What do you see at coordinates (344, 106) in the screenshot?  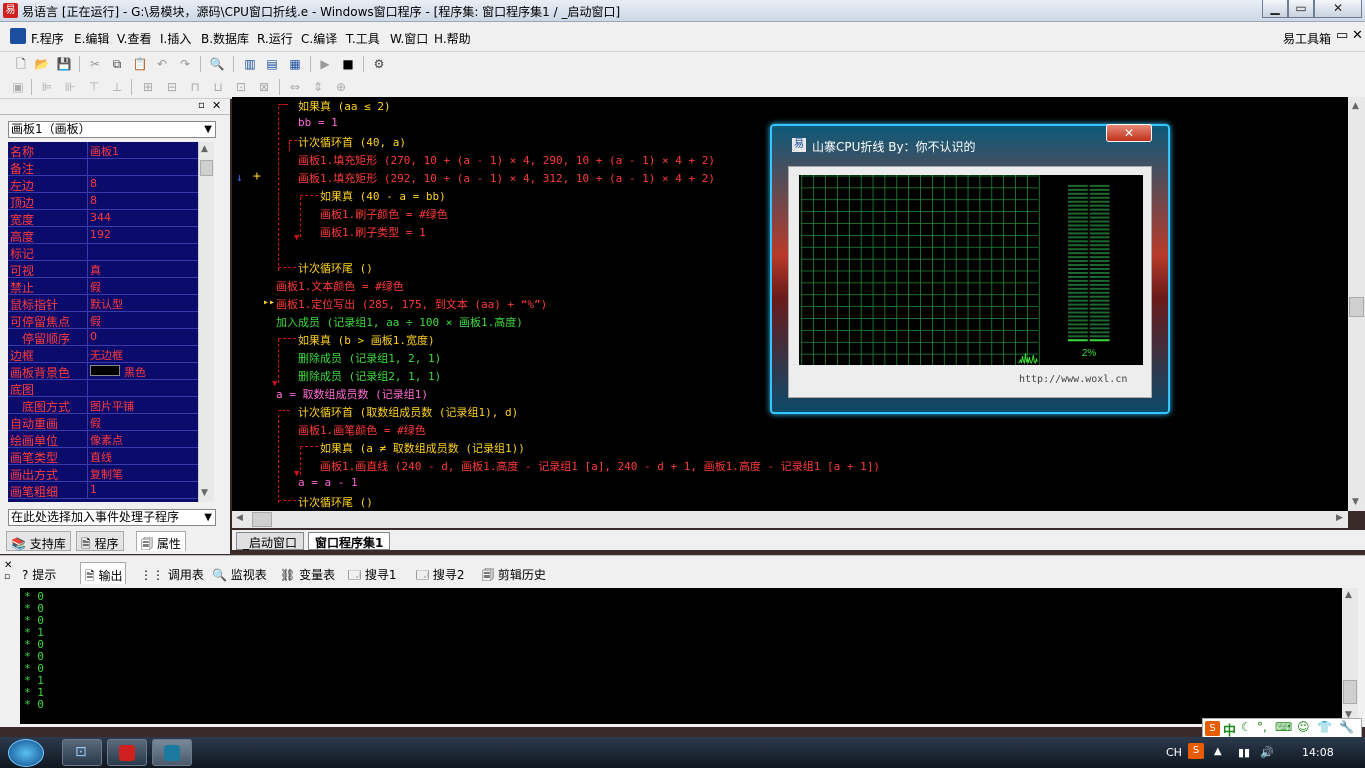 I see `code-line: 如果真 (aa ≤ 2)` at bounding box center [344, 106].